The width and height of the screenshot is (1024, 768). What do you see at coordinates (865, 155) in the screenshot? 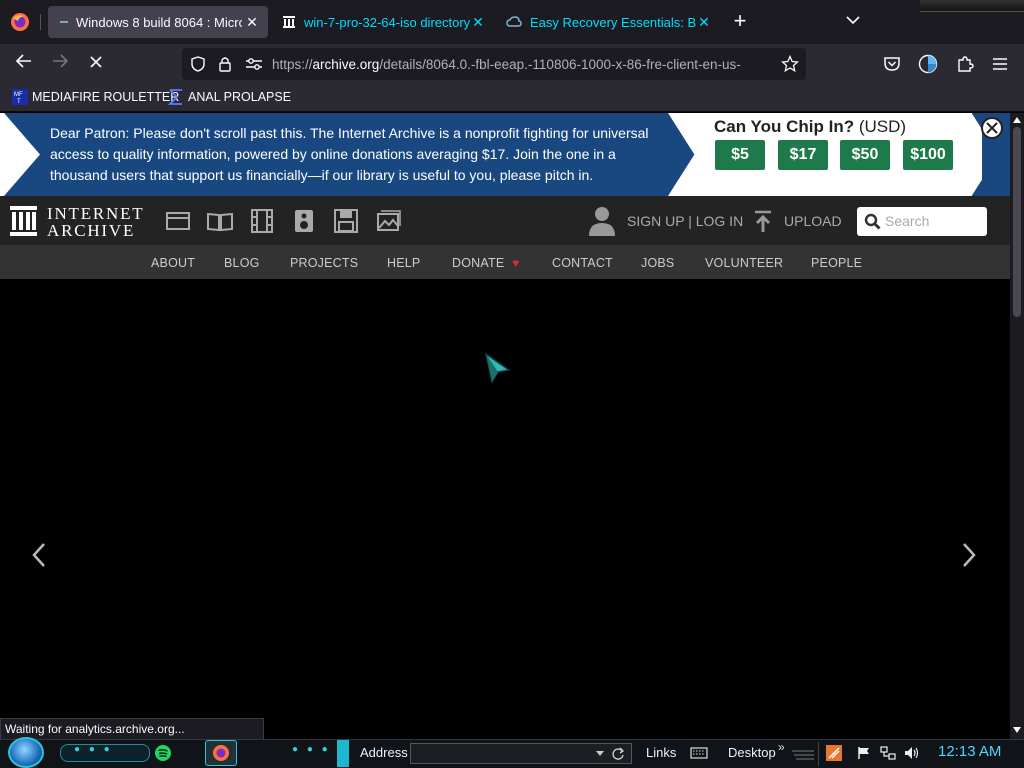
I see `donate-50-button: $50` at bounding box center [865, 155].